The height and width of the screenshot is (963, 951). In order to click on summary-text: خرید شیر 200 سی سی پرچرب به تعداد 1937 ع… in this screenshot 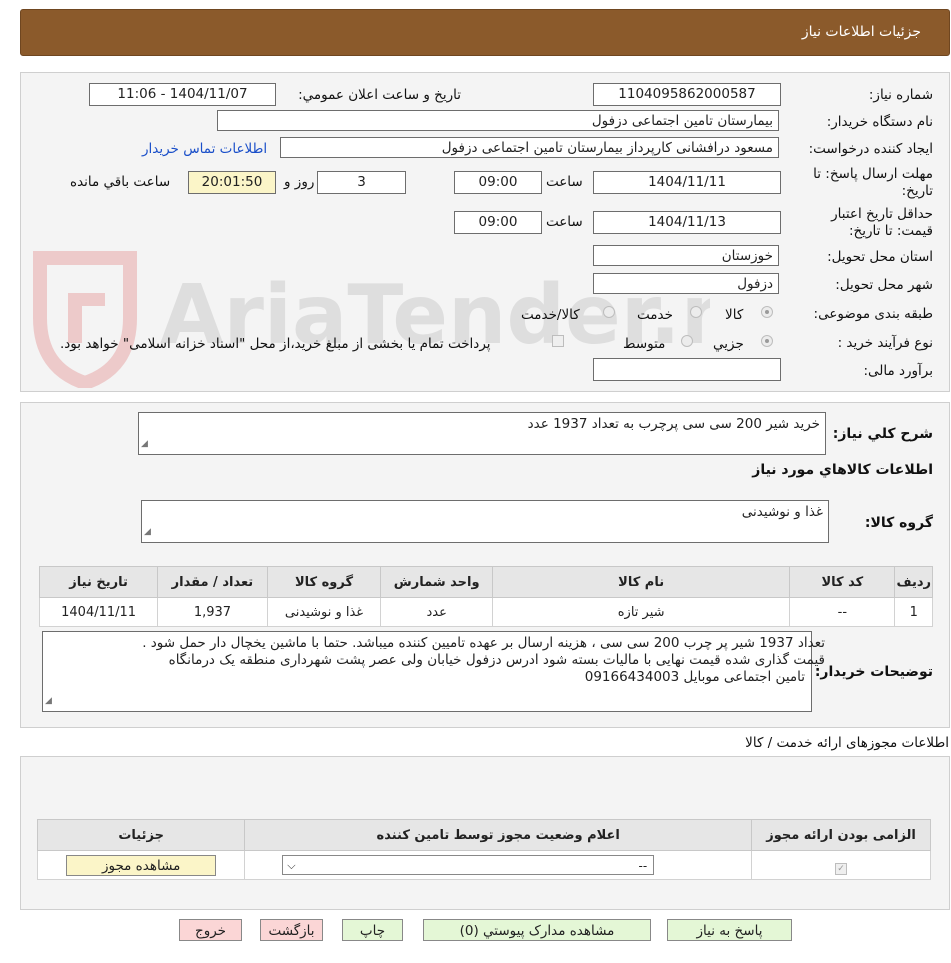, I will do `click(673, 424)`.